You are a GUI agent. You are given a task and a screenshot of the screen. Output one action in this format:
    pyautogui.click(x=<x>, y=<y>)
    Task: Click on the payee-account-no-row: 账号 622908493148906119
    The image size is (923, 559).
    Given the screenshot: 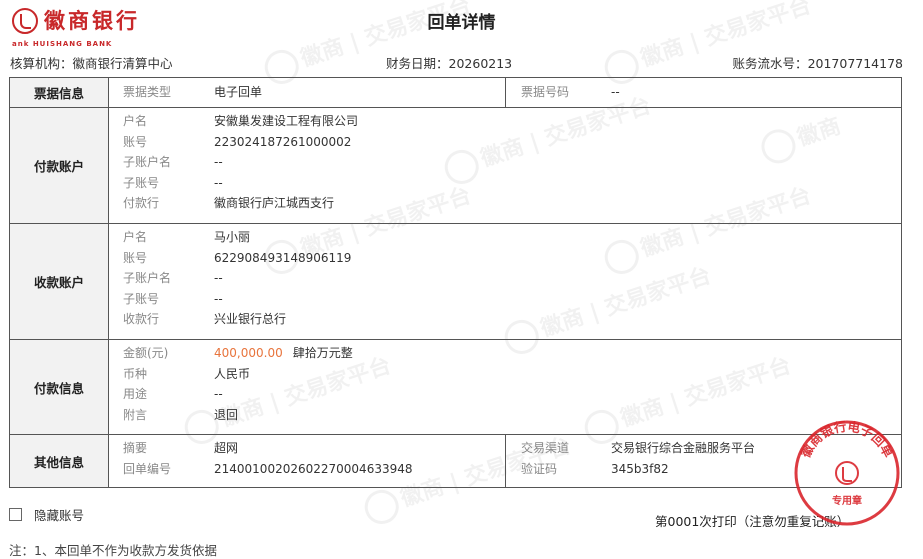 What is the action you would take?
    pyautogui.click(x=505, y=258)
    